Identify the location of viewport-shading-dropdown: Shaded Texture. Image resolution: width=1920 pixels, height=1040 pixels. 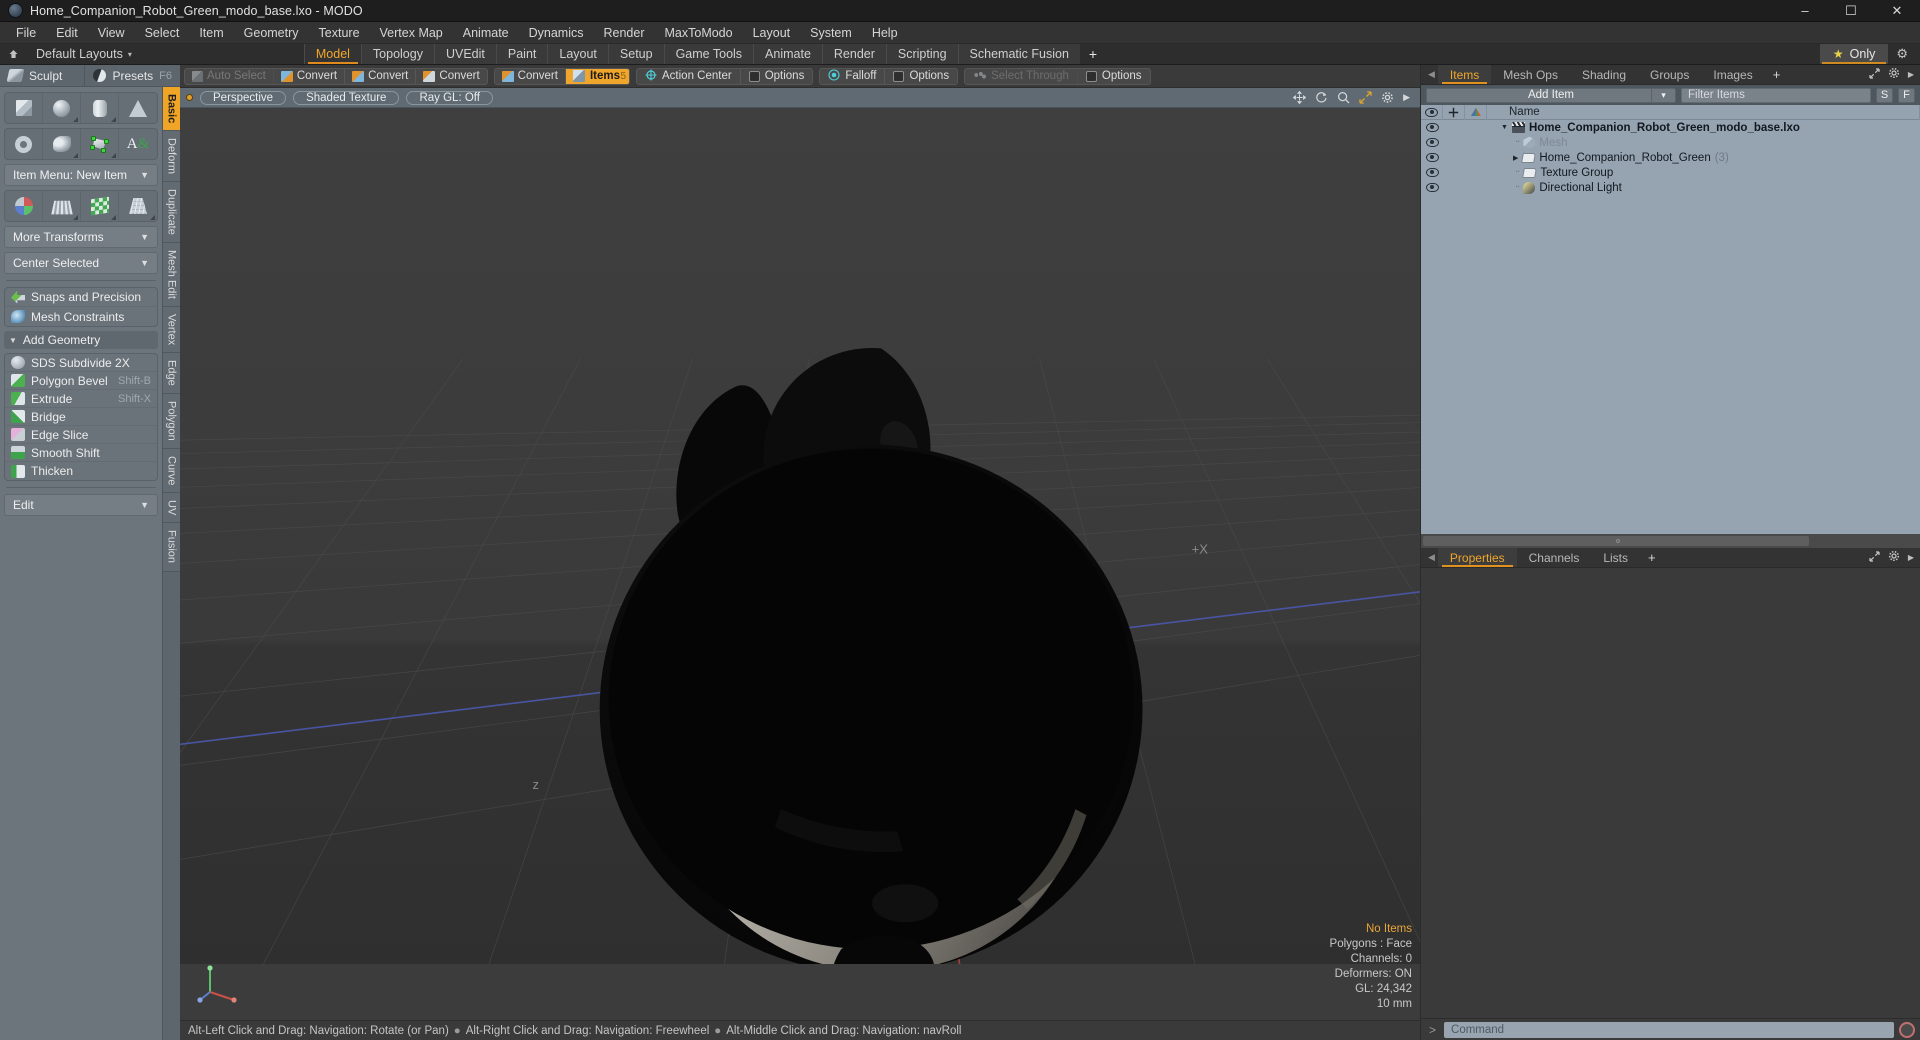
(346, 97).